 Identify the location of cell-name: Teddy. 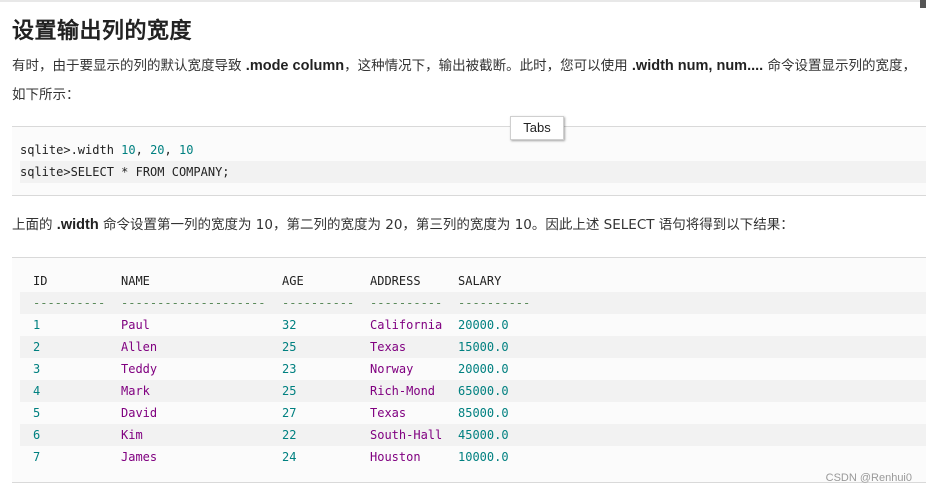
(139, 369).